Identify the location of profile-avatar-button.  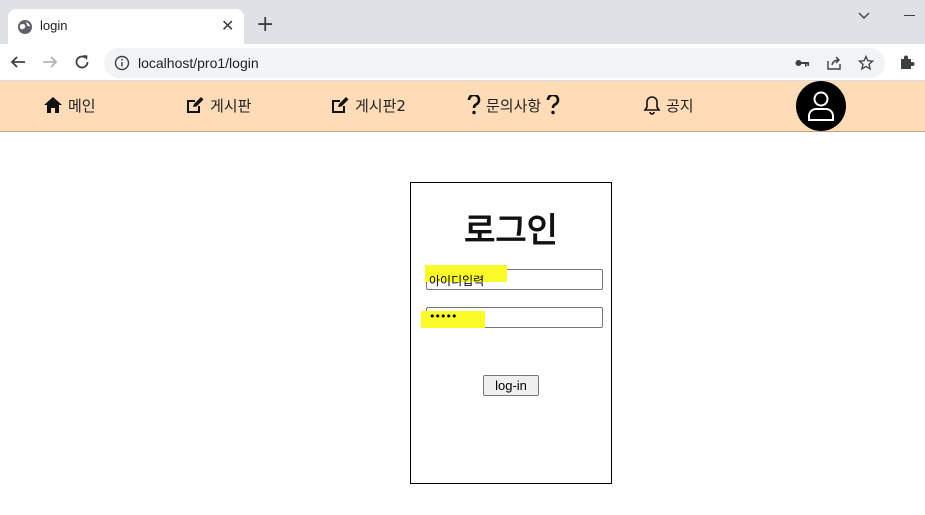
(821, 106).